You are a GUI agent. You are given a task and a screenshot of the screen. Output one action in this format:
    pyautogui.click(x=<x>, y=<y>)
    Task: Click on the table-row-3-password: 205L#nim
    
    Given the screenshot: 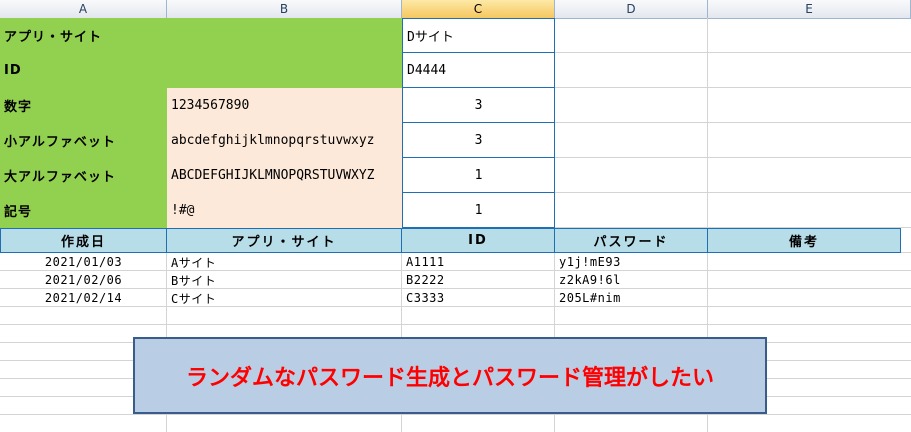 What is the action you would take?
    pyautogui.click(x=631, y=298)
    